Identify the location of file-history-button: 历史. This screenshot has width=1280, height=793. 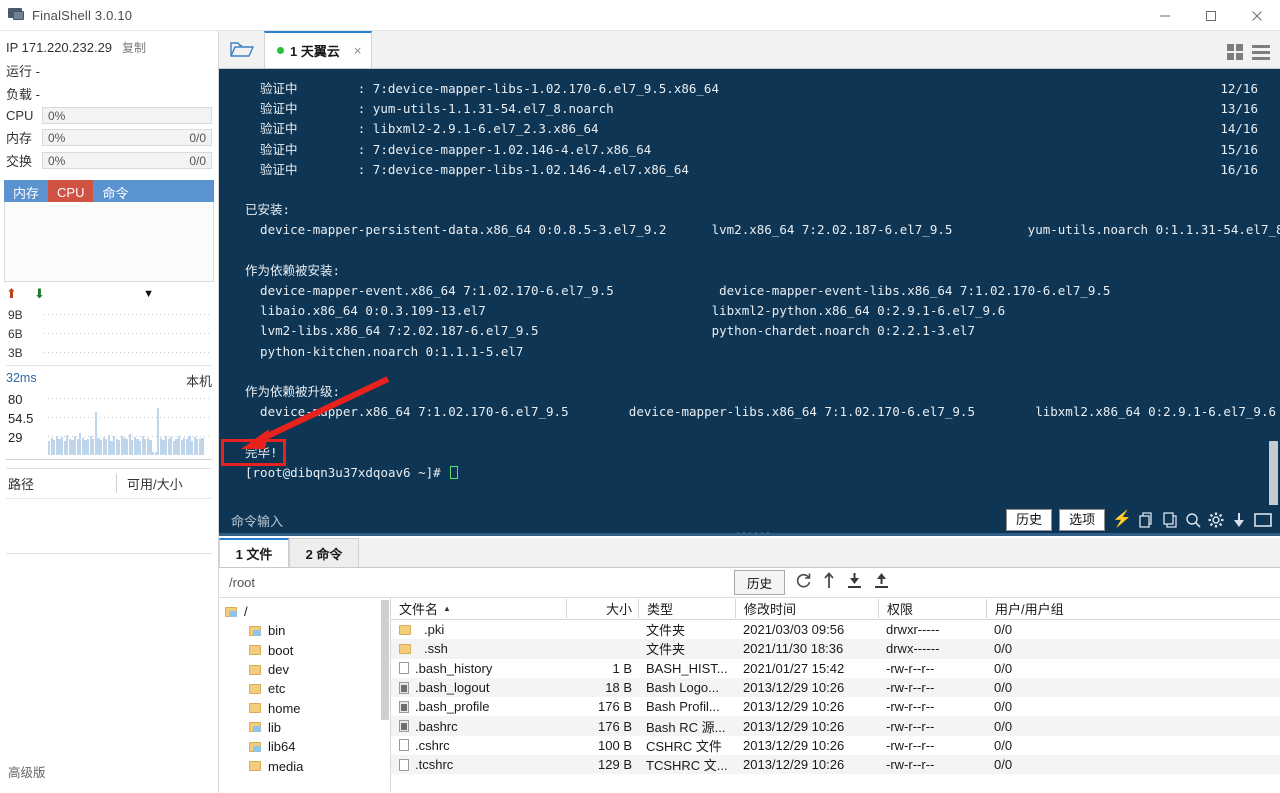
(759, 582).